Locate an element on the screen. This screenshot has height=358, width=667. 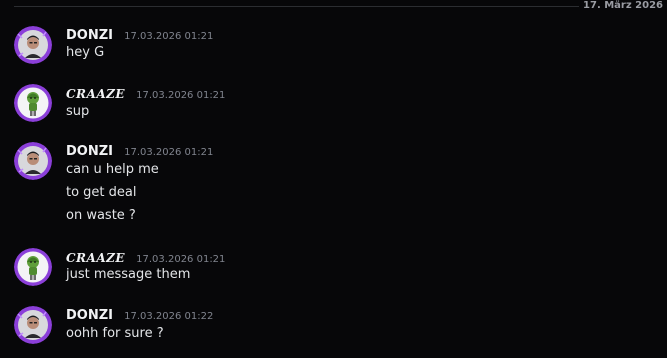
message-timestamp: 17.03.2026 01:22 is located at coordinates (168, 316).